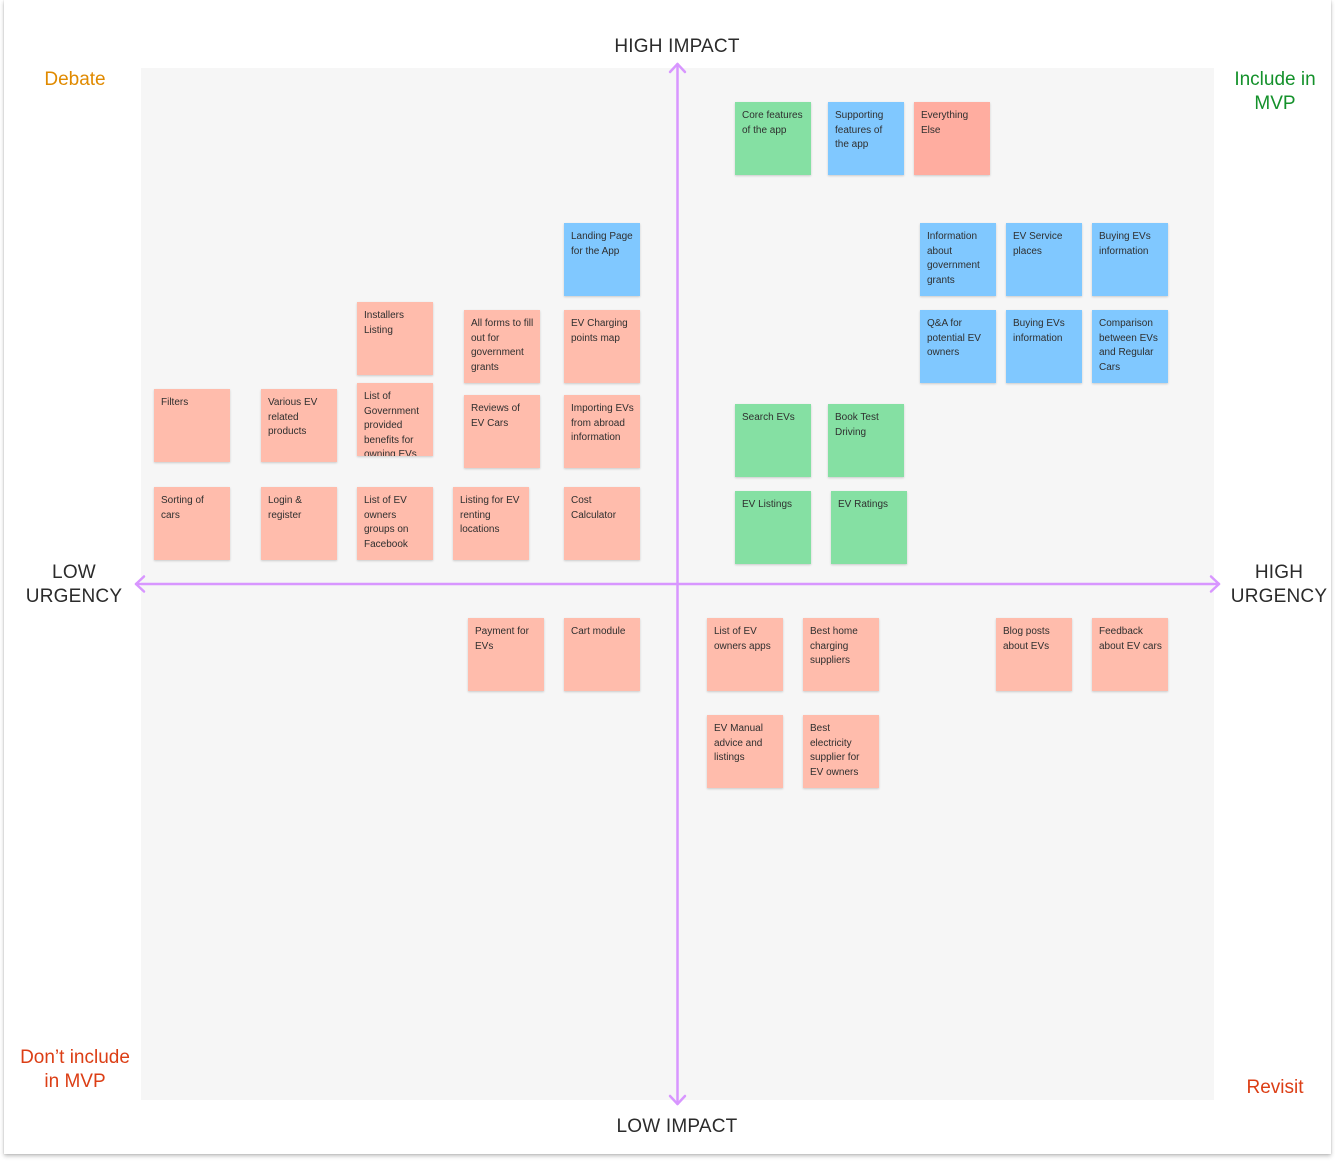  I want to click on sticky-note: Cart module, so click(602, 654).